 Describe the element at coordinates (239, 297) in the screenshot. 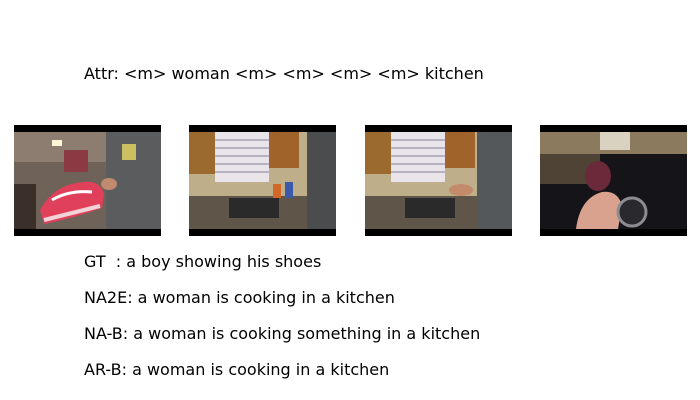

I see `caption-na2e: NA2E: a woman is cooking in a kitchen` at that location.